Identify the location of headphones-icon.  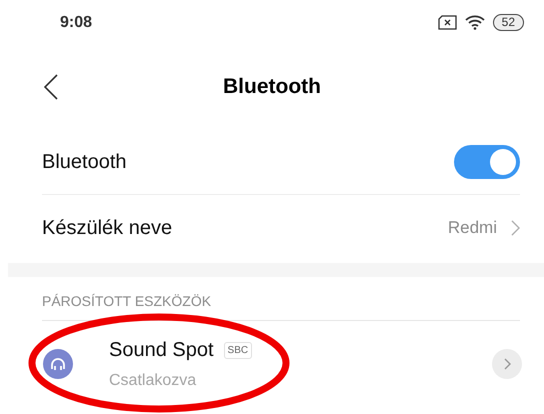
(58, 364).